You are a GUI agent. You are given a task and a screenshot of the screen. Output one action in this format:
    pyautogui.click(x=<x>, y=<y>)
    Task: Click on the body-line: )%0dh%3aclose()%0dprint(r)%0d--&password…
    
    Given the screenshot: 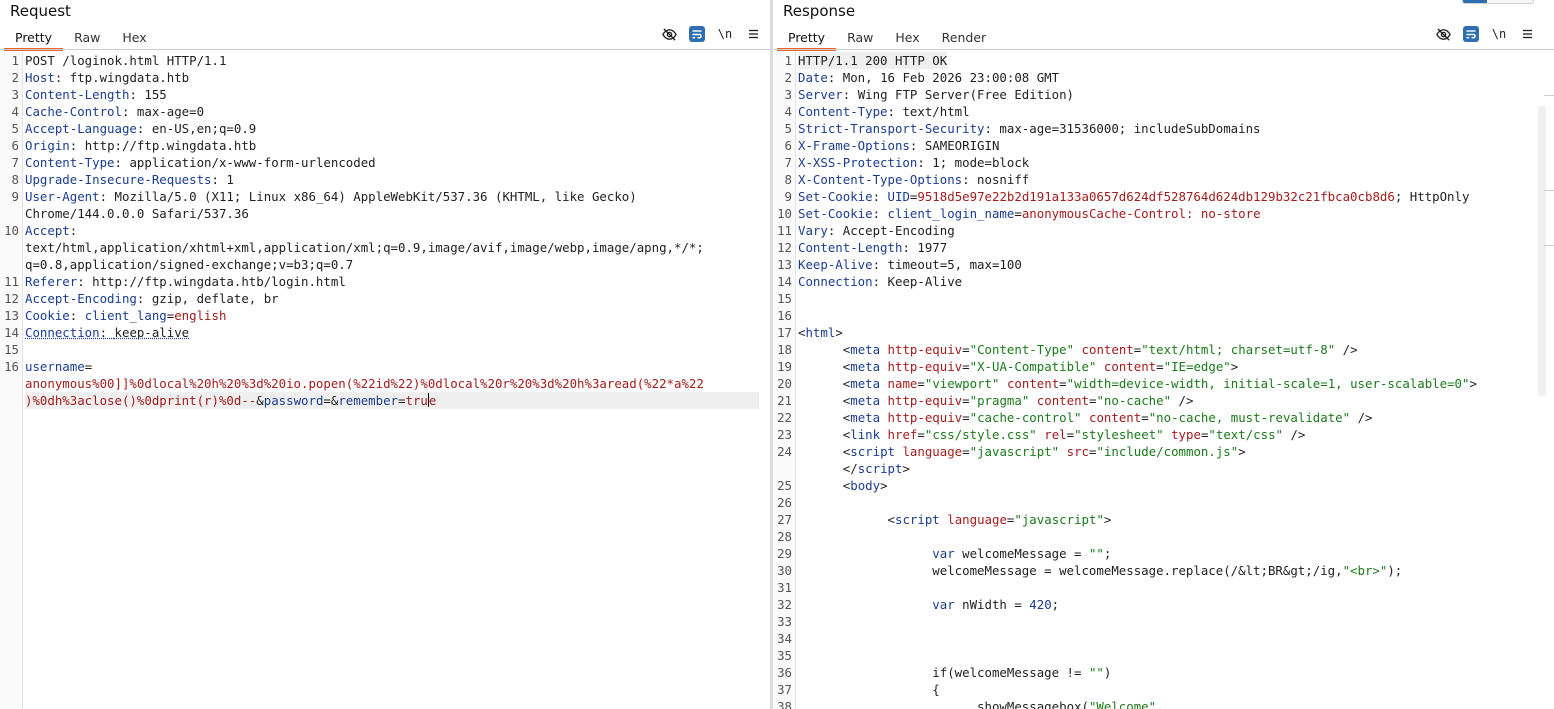 What is the action you would take?
    pyautogui.click(x=385, y=400)
    